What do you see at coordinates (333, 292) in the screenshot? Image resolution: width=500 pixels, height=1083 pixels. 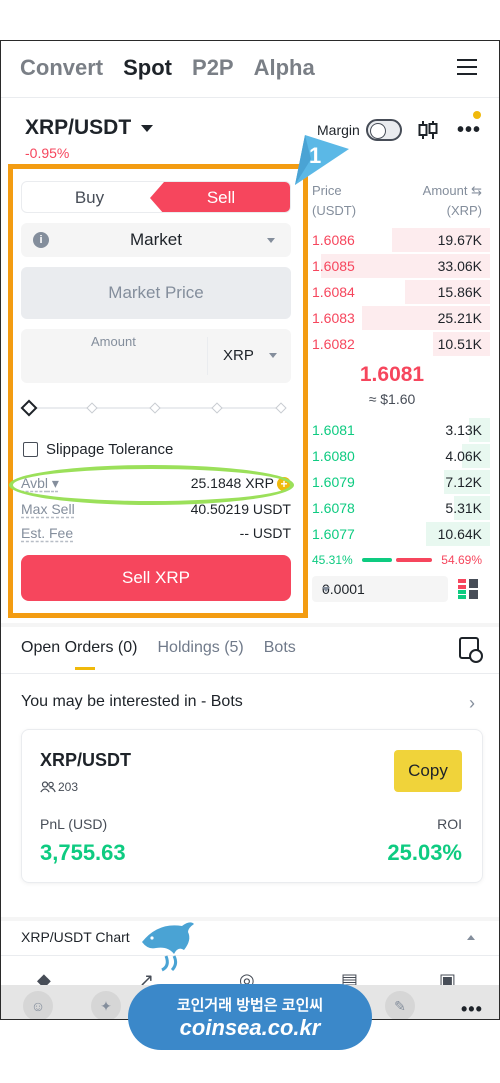 I see `ask-price: 1.6084` at bounding box center [333, 292].